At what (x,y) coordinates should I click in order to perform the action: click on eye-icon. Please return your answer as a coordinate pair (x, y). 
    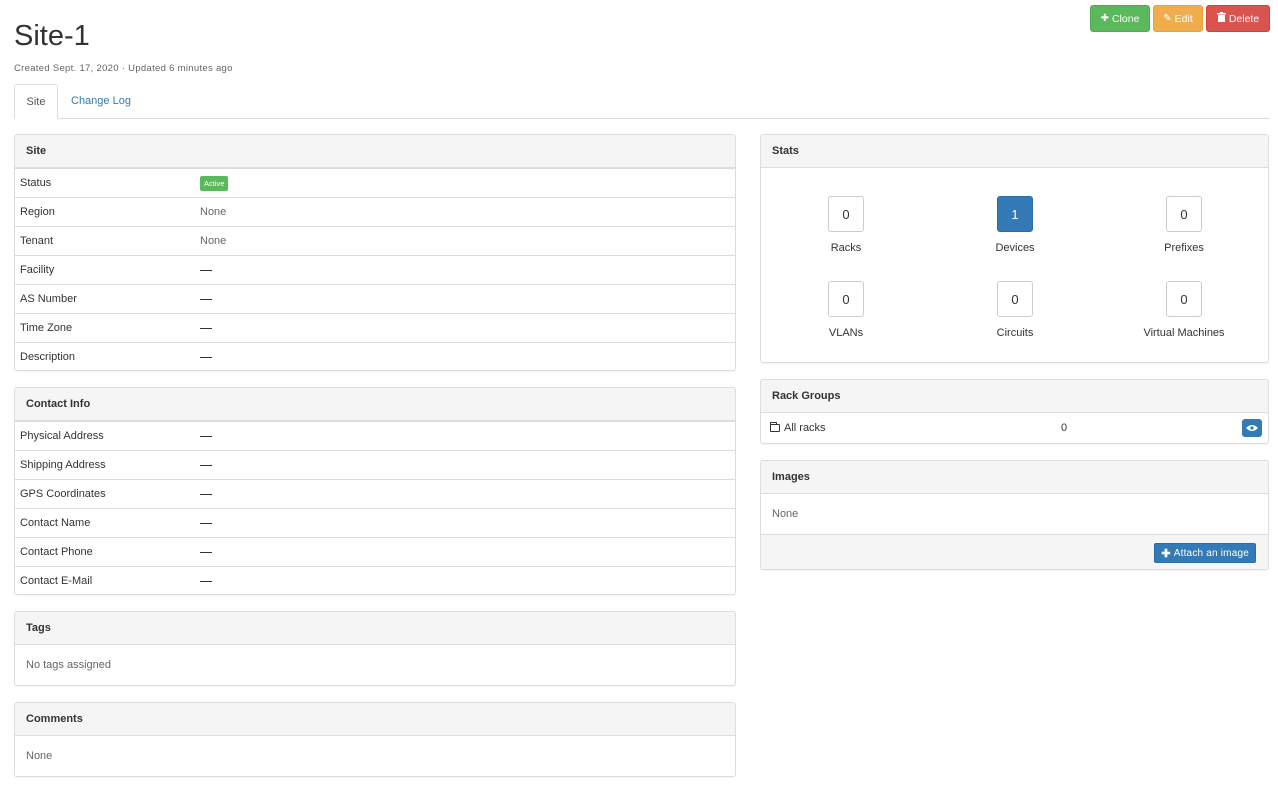
    Looking at the image, I should click on (1252, 428).